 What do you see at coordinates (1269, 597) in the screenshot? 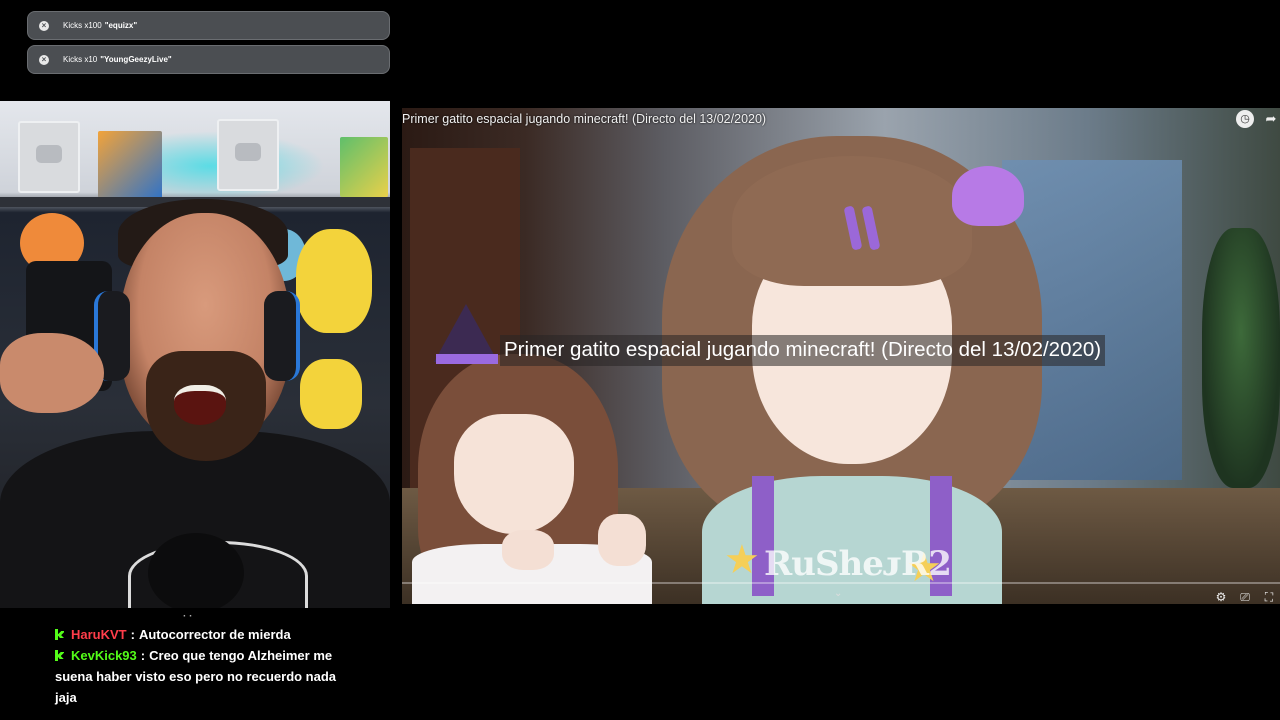
I see `fullscreen-icon: ⛶` at bounding box center [1269, 597].